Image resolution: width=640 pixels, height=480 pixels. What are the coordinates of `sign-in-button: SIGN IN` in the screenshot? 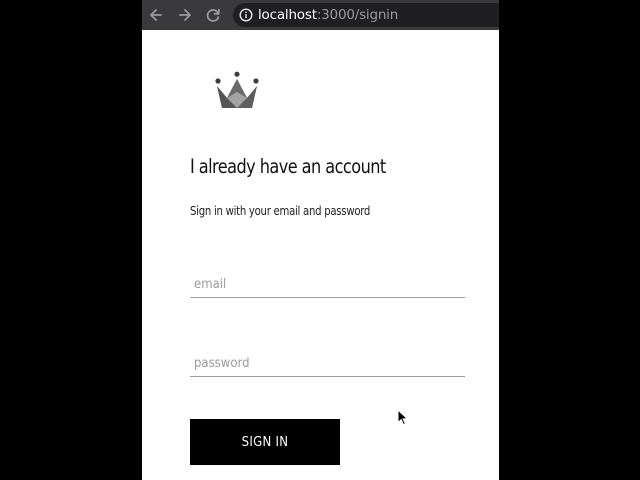 It's located at (265, 442).